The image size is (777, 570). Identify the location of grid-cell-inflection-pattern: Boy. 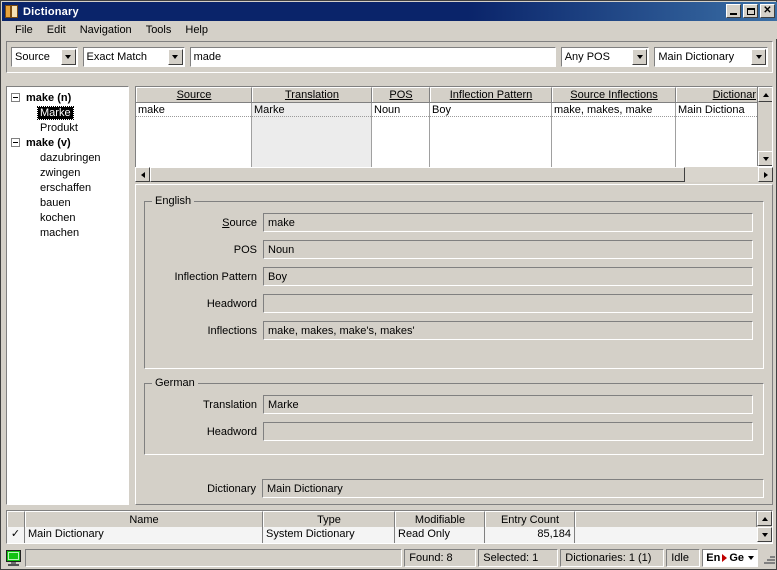
(490, 110).